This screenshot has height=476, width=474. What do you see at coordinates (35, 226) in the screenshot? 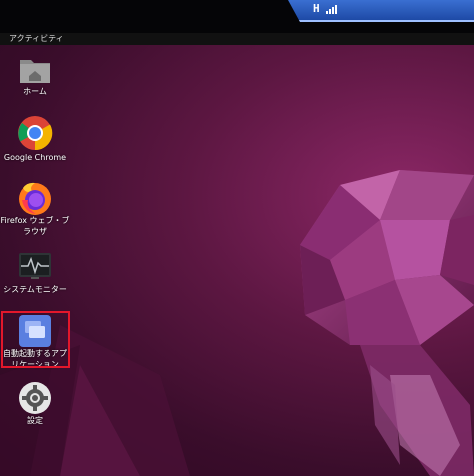
I see `dock-label-firefox: Firefox ウェブ・ブラウザ` at bounding box center [35, 226].